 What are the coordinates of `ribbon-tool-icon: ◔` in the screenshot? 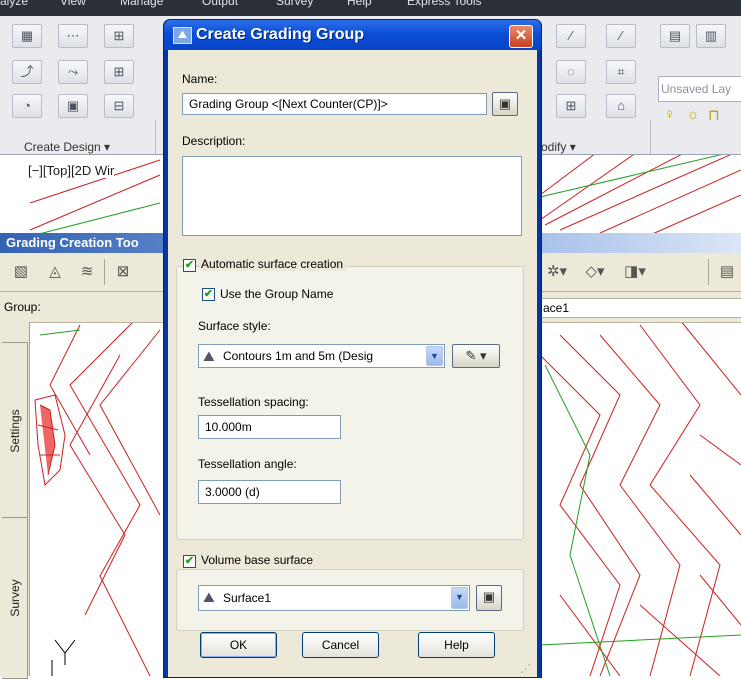 It's located at (27, 106).